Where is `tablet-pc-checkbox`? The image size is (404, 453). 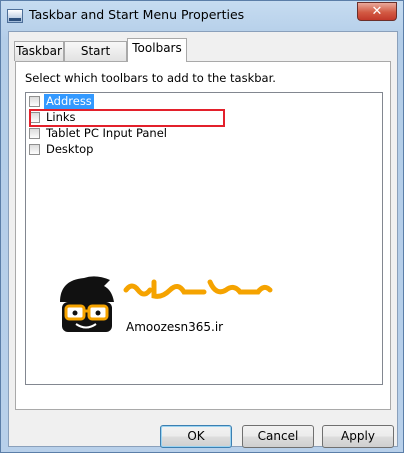
tablet-pc-checkbox is located at coordinates (34, 133).